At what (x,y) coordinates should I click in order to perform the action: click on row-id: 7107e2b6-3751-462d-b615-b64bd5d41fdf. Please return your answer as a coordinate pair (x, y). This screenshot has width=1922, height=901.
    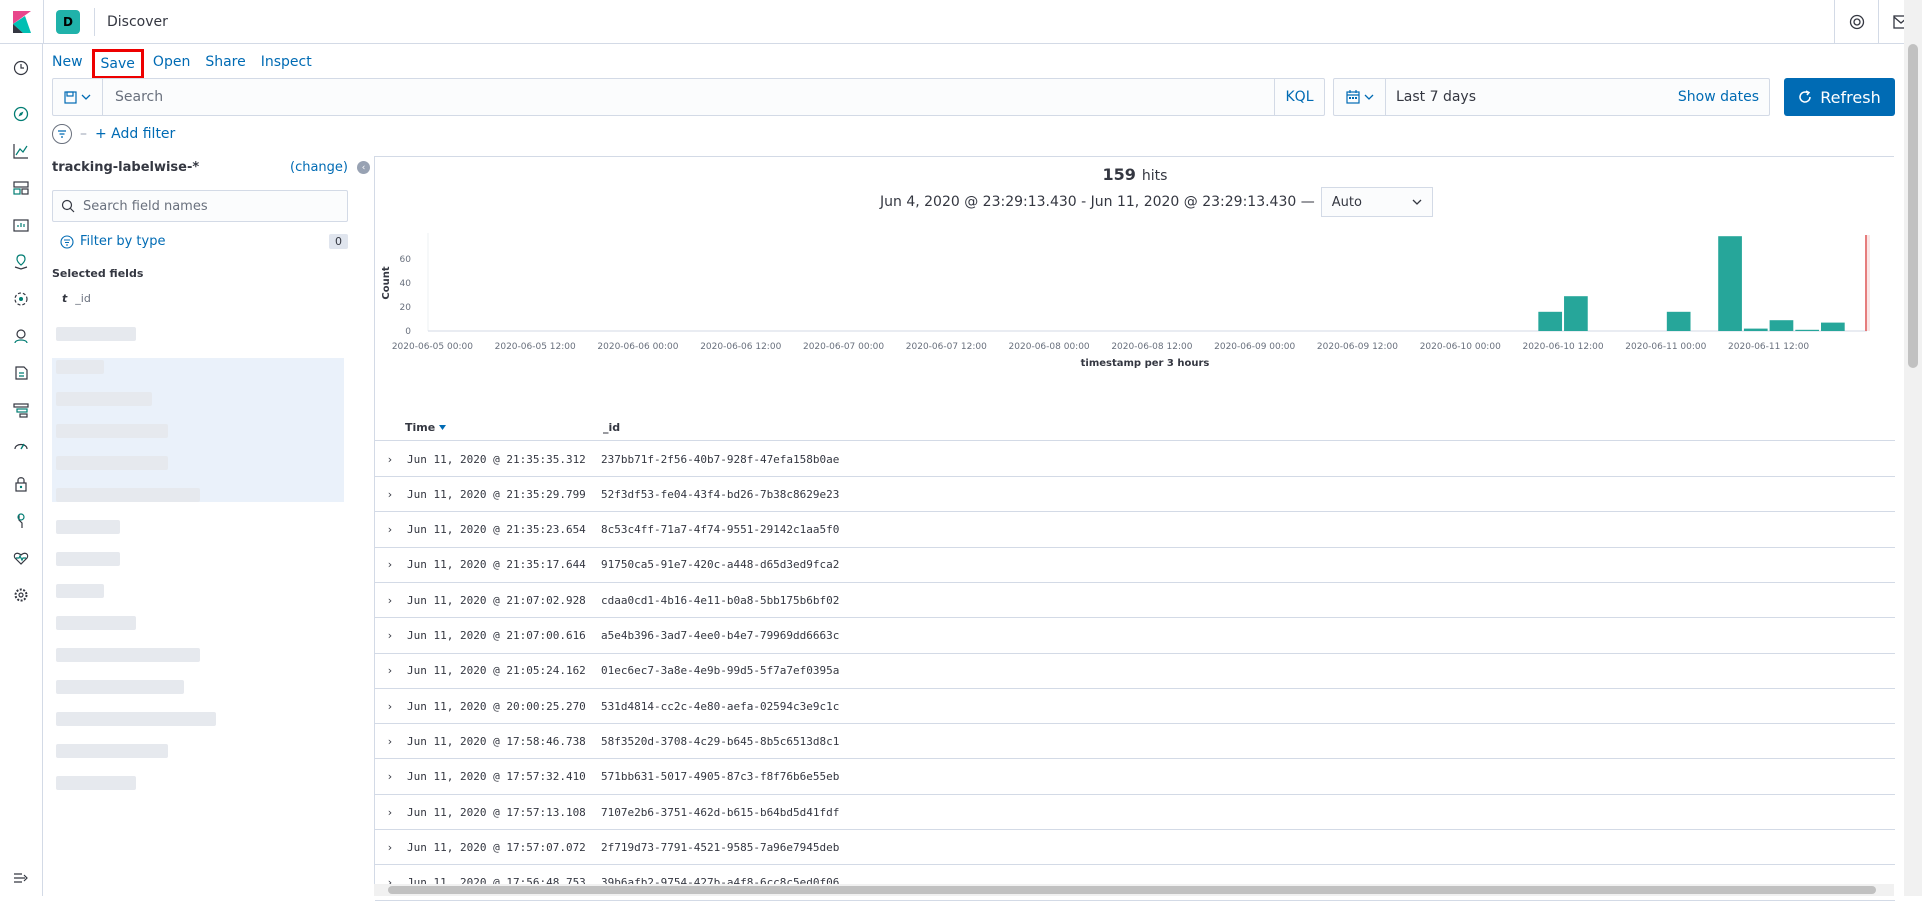
    Looking at the image, I should click on (720, 812).